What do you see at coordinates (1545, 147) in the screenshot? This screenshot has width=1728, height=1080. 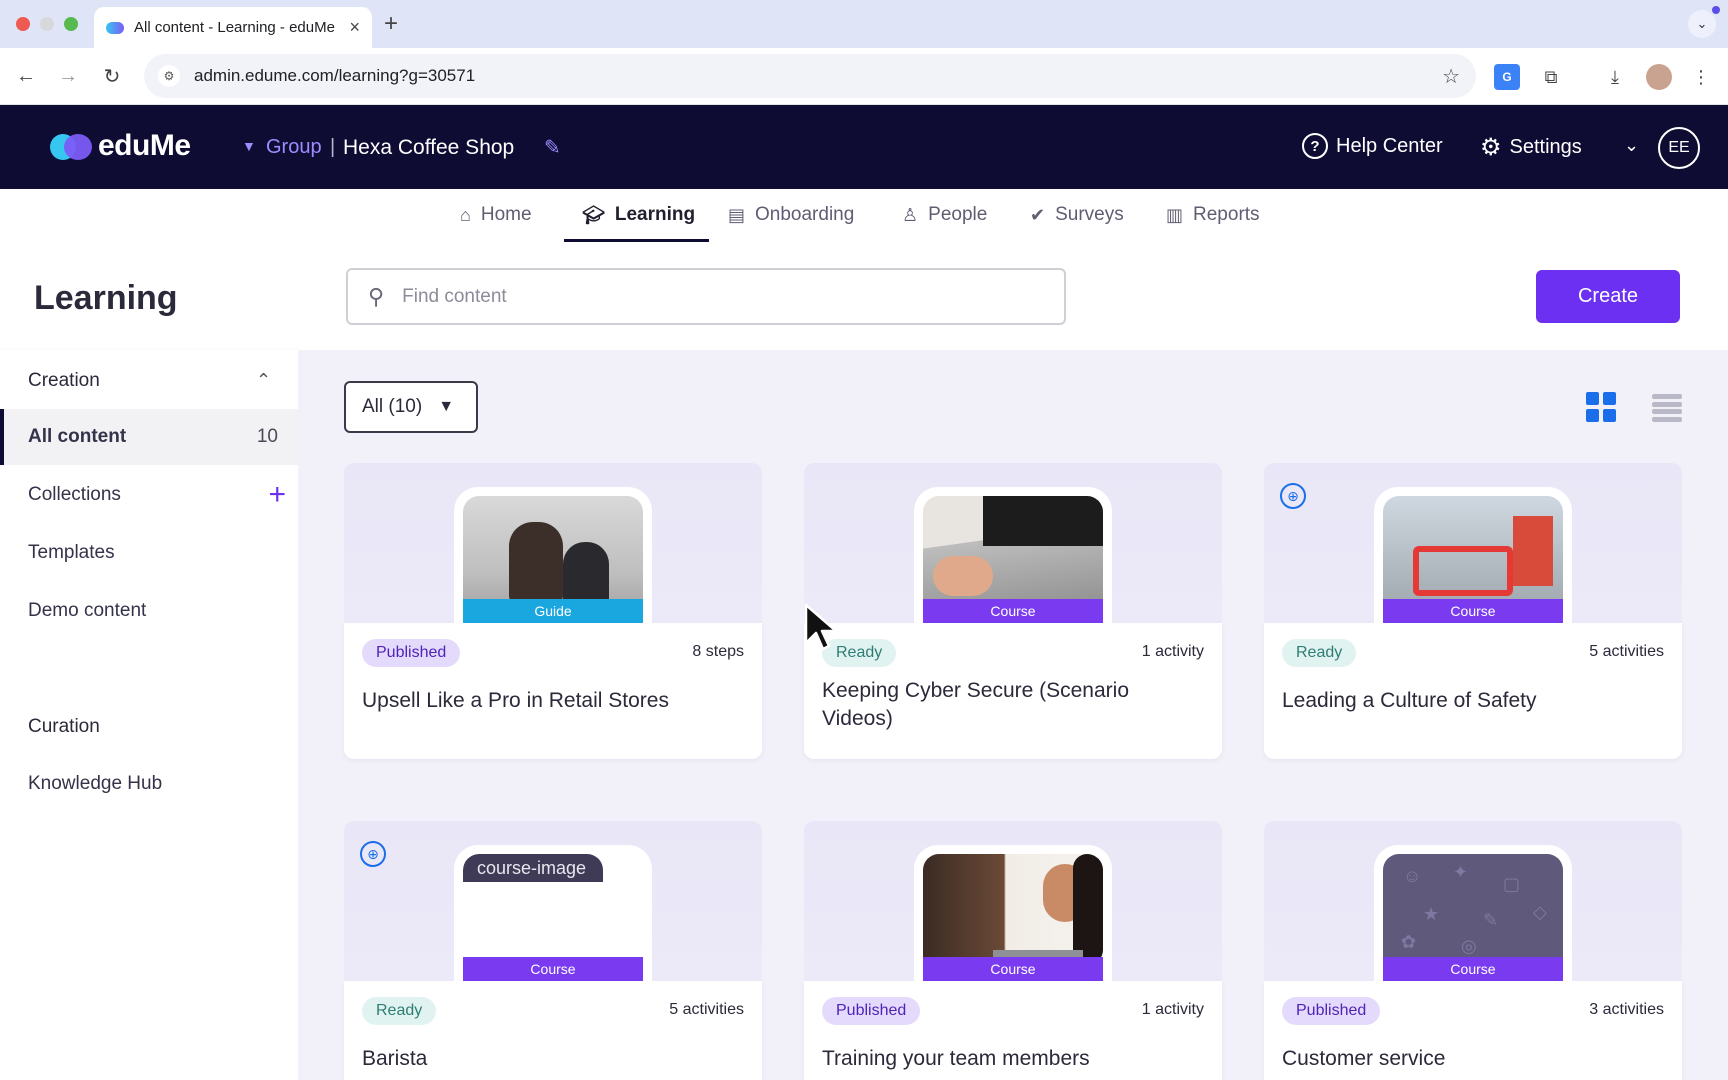 I see `settings-label: Settings` at bounding box center [1545, 147].